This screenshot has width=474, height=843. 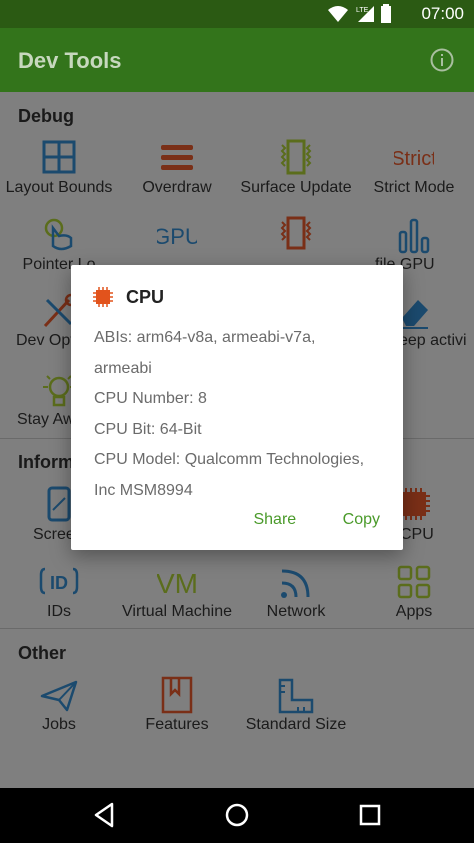 What do you see at coordinates (274, 520) in the screenshot?
I see `share-button: Share` at bounding box center [274, 520].